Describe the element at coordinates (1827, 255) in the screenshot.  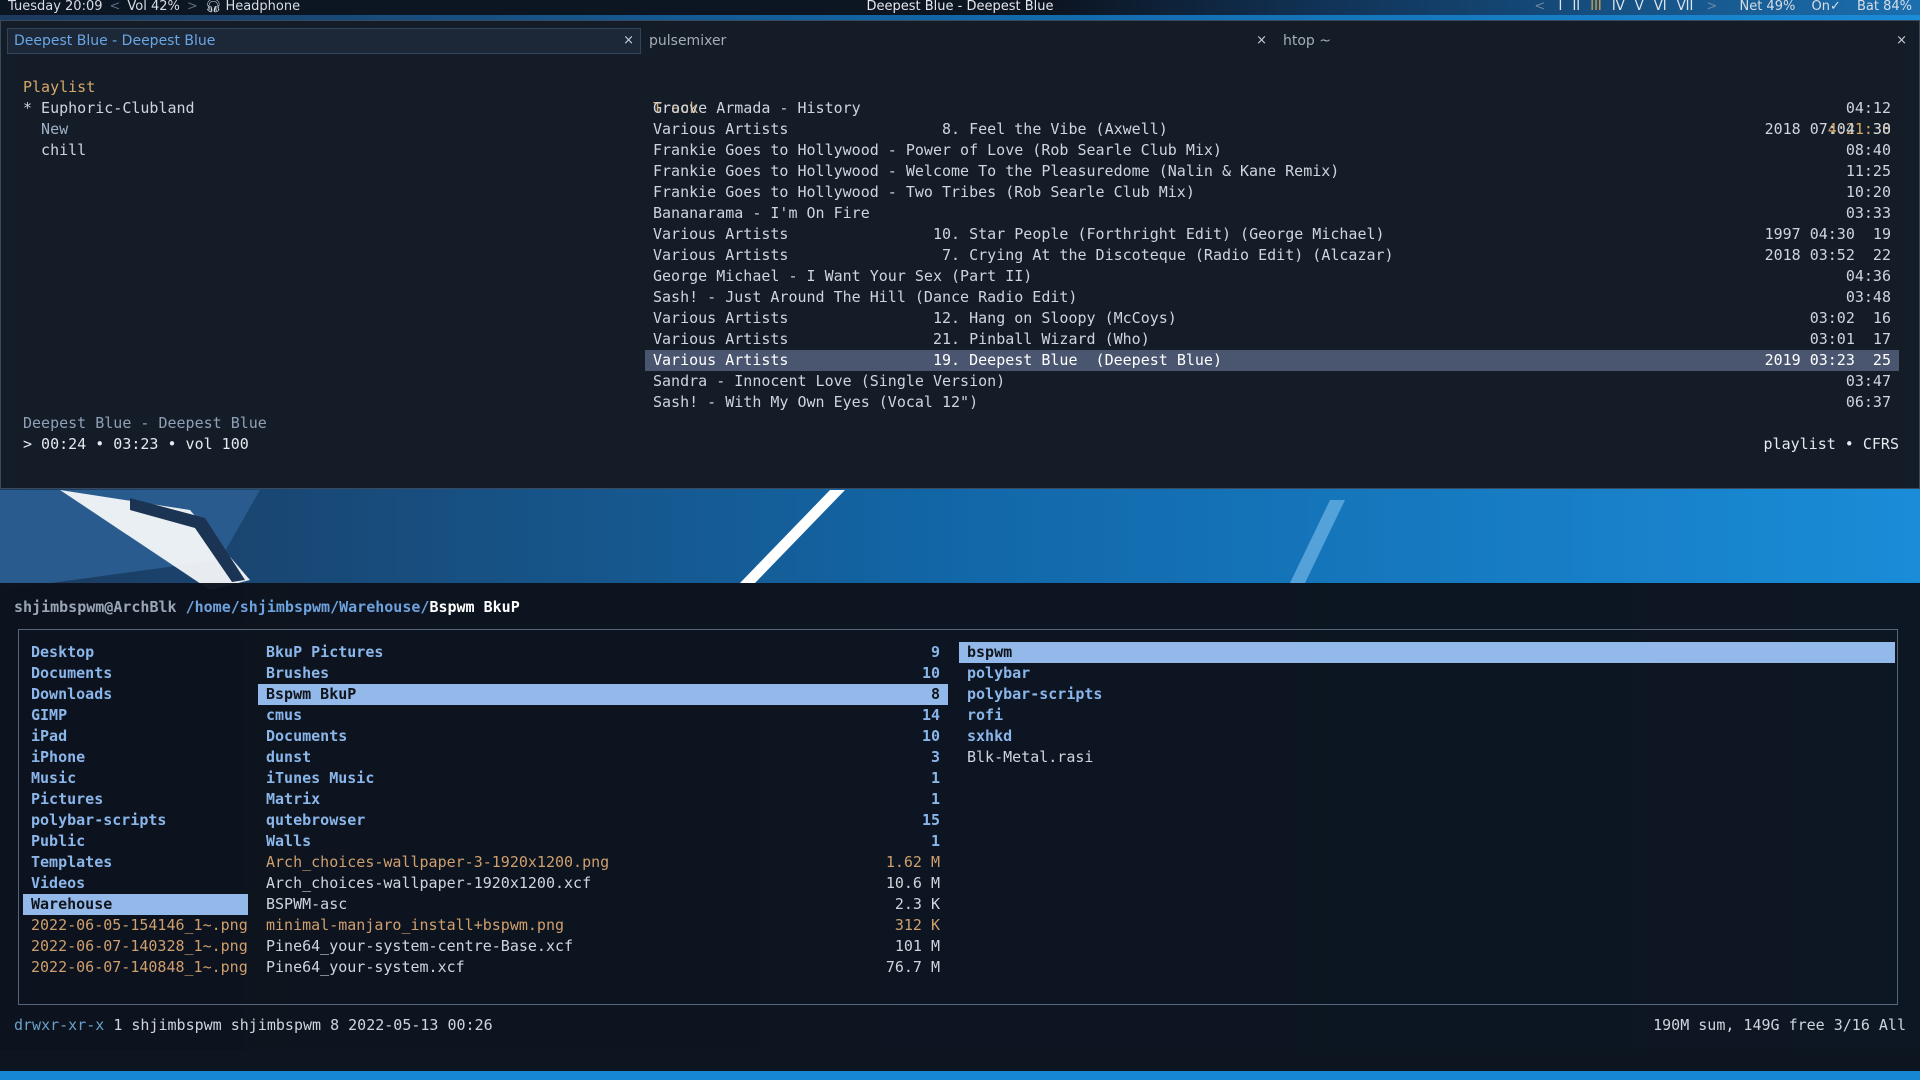
I see `track-meta: 2018 03:52 22` at that location.